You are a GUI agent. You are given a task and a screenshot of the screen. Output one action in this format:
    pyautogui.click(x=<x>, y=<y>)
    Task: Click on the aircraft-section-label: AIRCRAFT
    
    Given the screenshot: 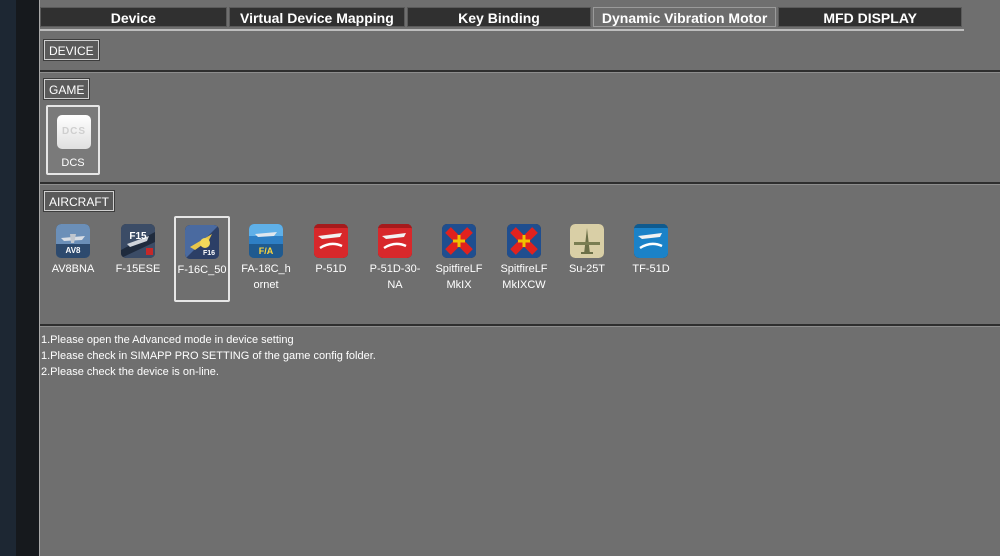 What is the action you would take?
    pyautogui.click(x=79, y=201)
    